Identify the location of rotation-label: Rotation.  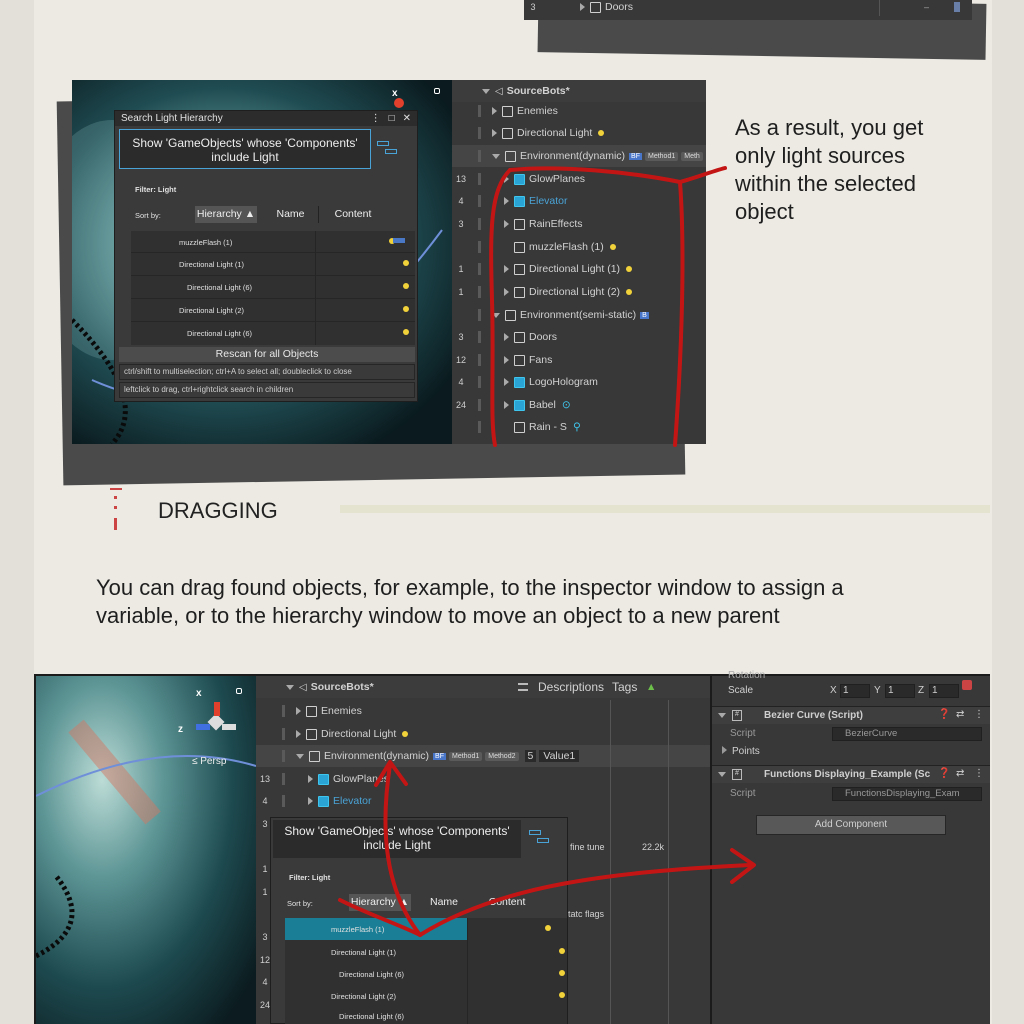
(747, 675).